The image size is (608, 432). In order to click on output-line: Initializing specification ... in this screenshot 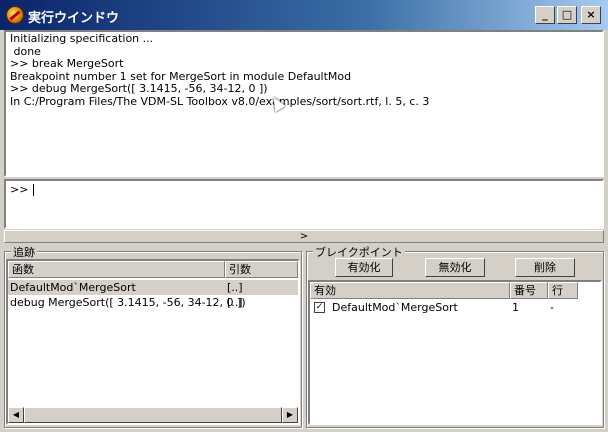, I will do `click(82, 38)`.